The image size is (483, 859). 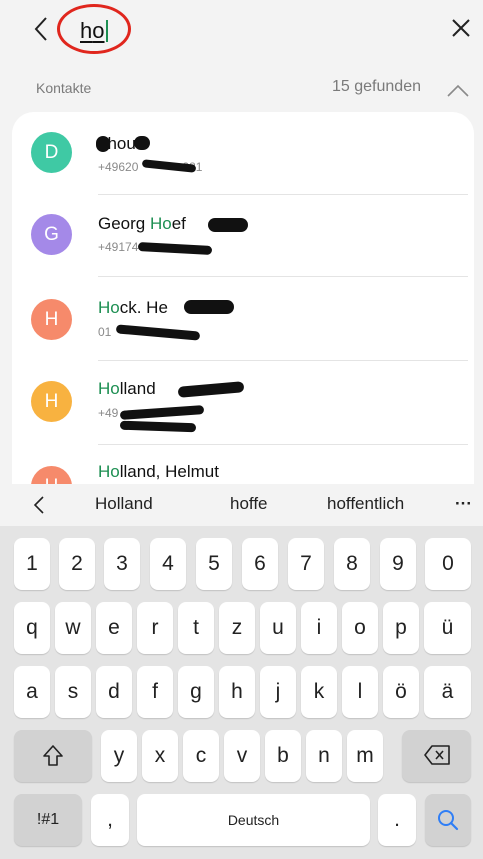 I want to click on key-z: z, so click(x=237, y=628).